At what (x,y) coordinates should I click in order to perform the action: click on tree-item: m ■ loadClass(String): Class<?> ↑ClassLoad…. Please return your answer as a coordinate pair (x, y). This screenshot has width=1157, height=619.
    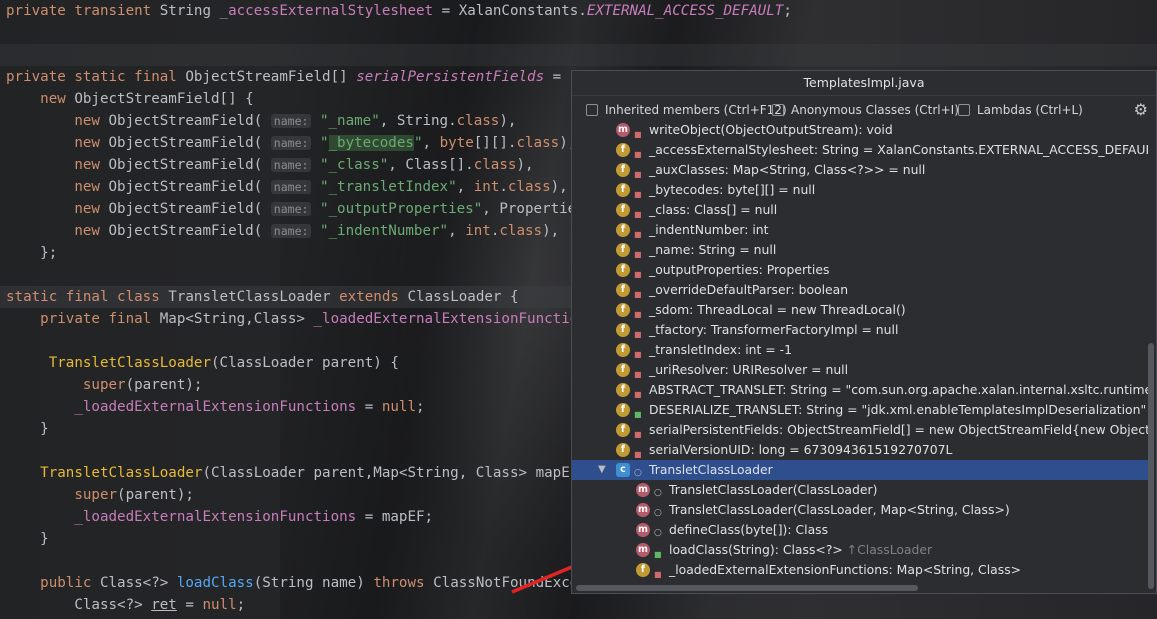
    Looking at the image, I should click on (860, 550).